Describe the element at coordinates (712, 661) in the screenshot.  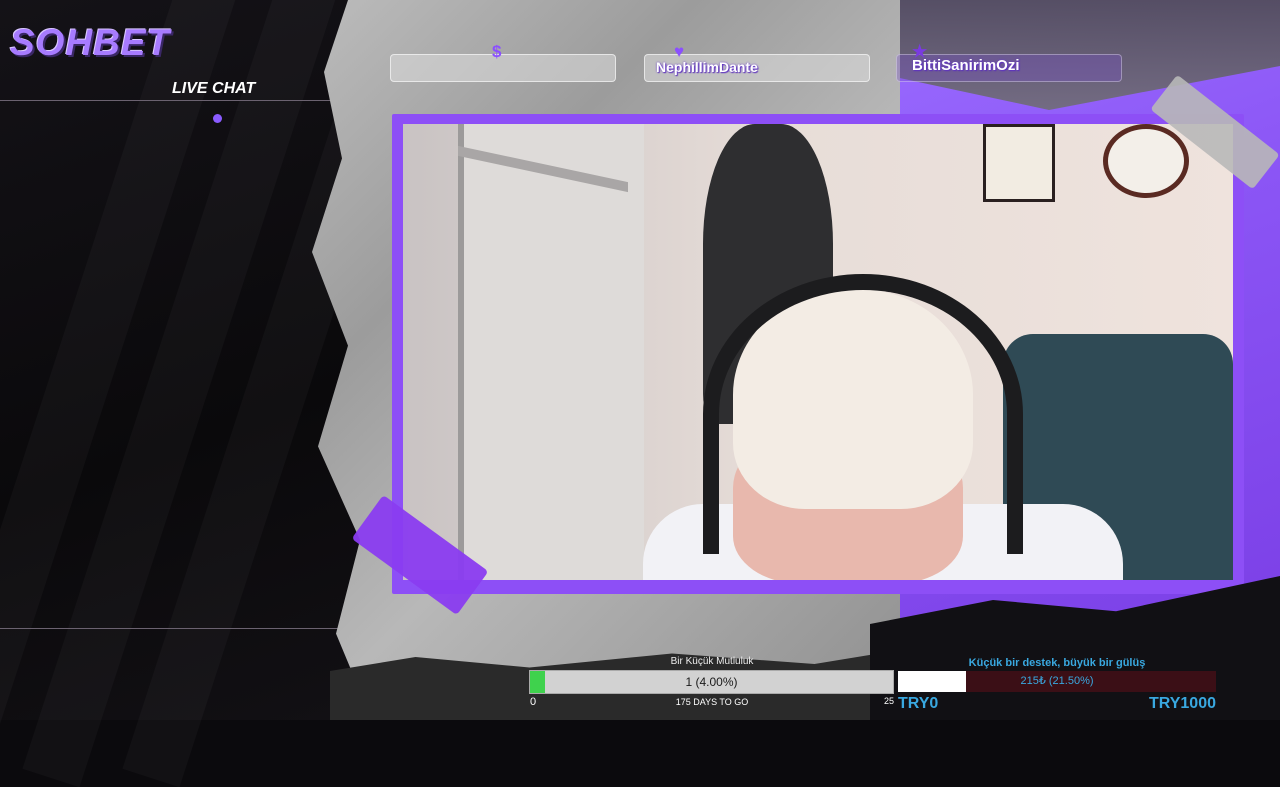
I see `goal-title: Bir Küçük Mutluluk` at that location.